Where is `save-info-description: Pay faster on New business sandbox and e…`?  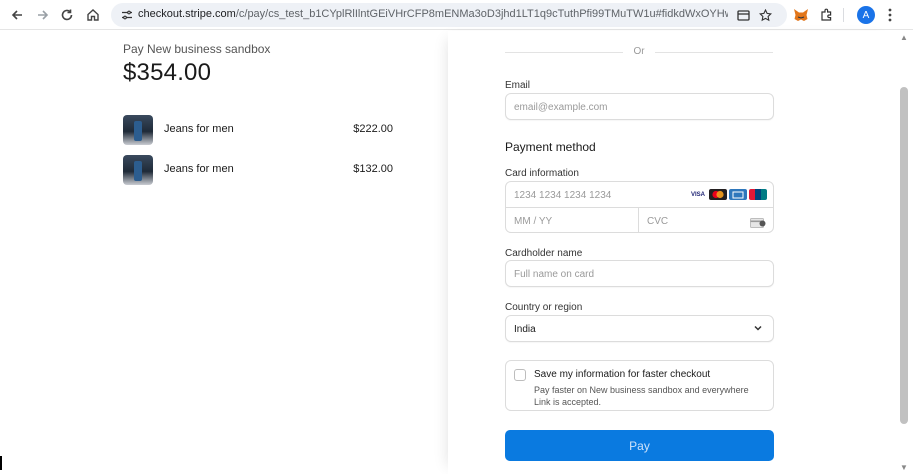
save-info-description: Pay faster on New business sandbox and e… is located at coordinates (641, 396).